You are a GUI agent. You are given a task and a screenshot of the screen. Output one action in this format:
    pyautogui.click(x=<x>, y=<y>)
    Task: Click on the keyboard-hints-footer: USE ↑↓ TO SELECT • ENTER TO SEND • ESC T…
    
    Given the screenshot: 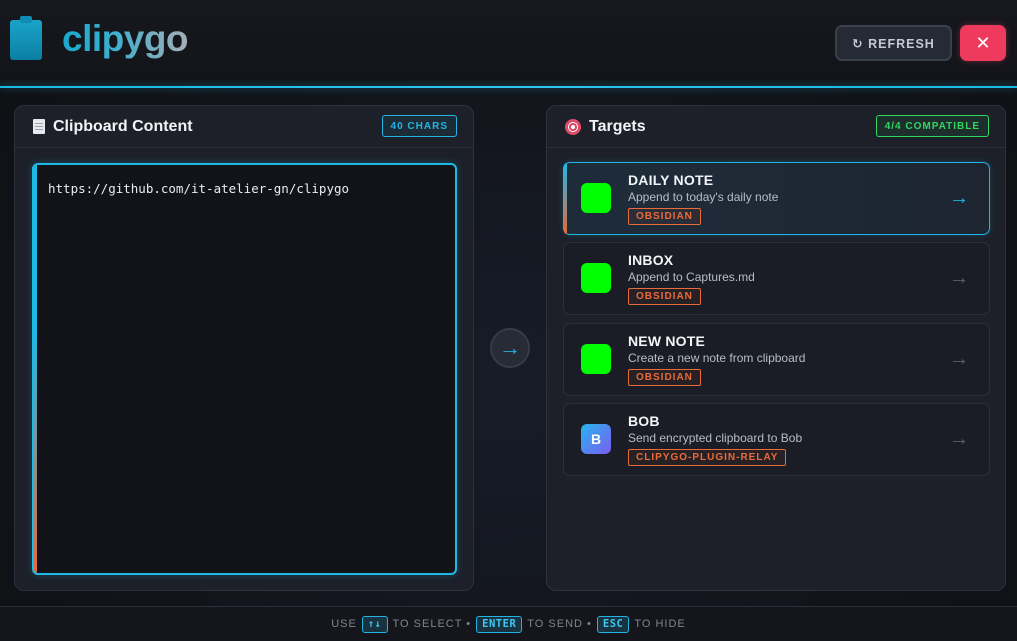 What is the action you would take?
    pyautogui.click(x=508, y=623)
    